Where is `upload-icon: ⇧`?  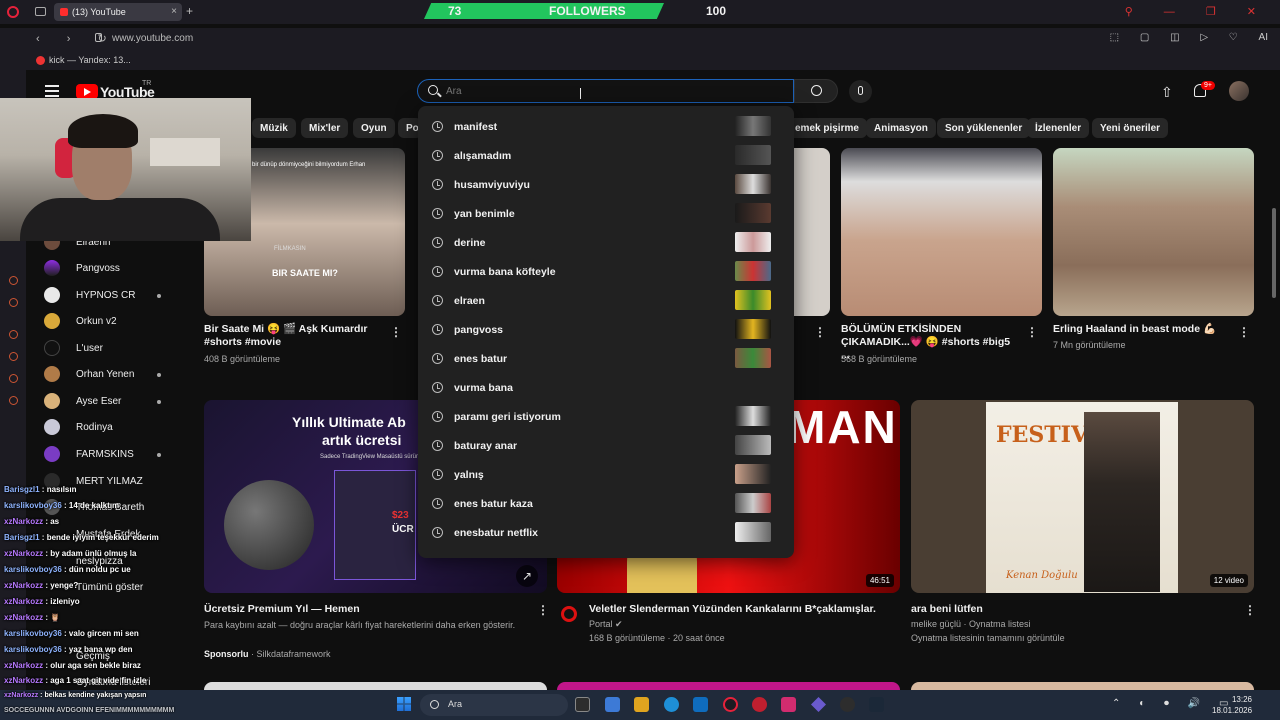
upload-icon: ⇧ is located at coordinates (1167, 92).